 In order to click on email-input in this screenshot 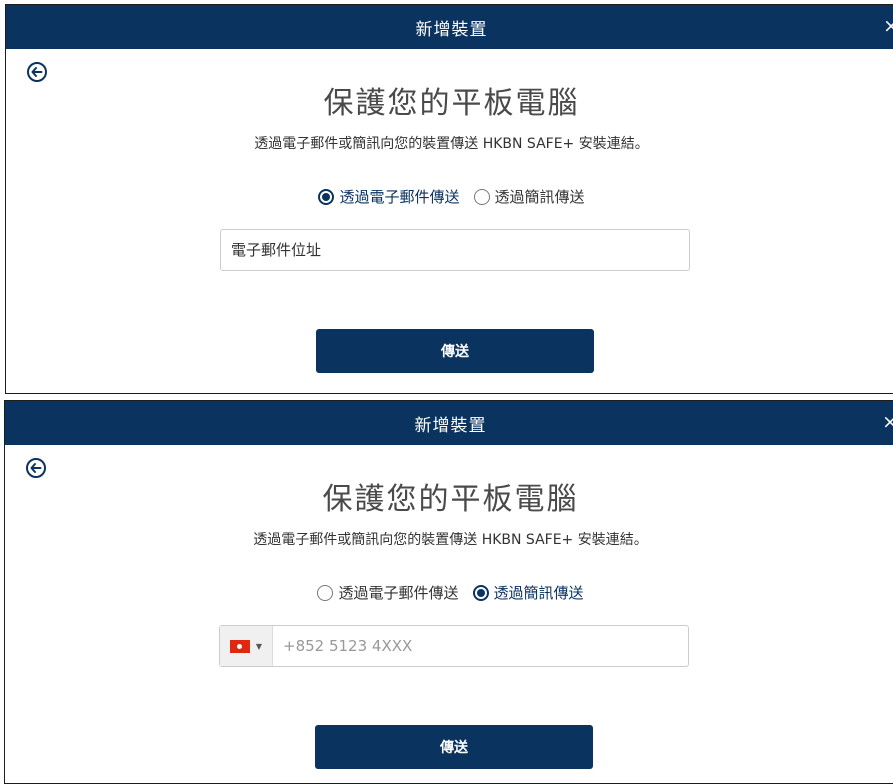, I will do `click(455, 250)`.